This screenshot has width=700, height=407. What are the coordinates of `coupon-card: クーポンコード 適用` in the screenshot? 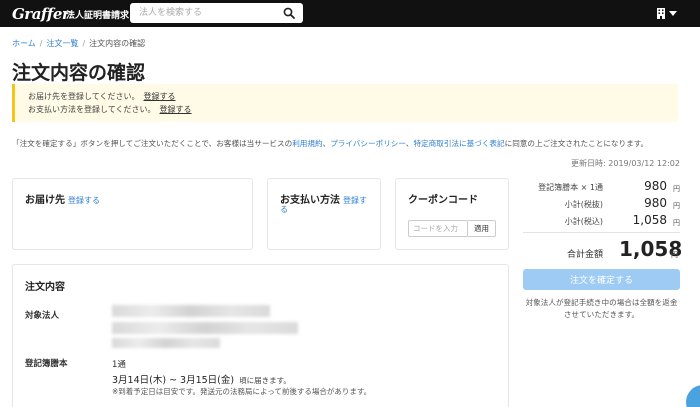 It's located at (452, 214).